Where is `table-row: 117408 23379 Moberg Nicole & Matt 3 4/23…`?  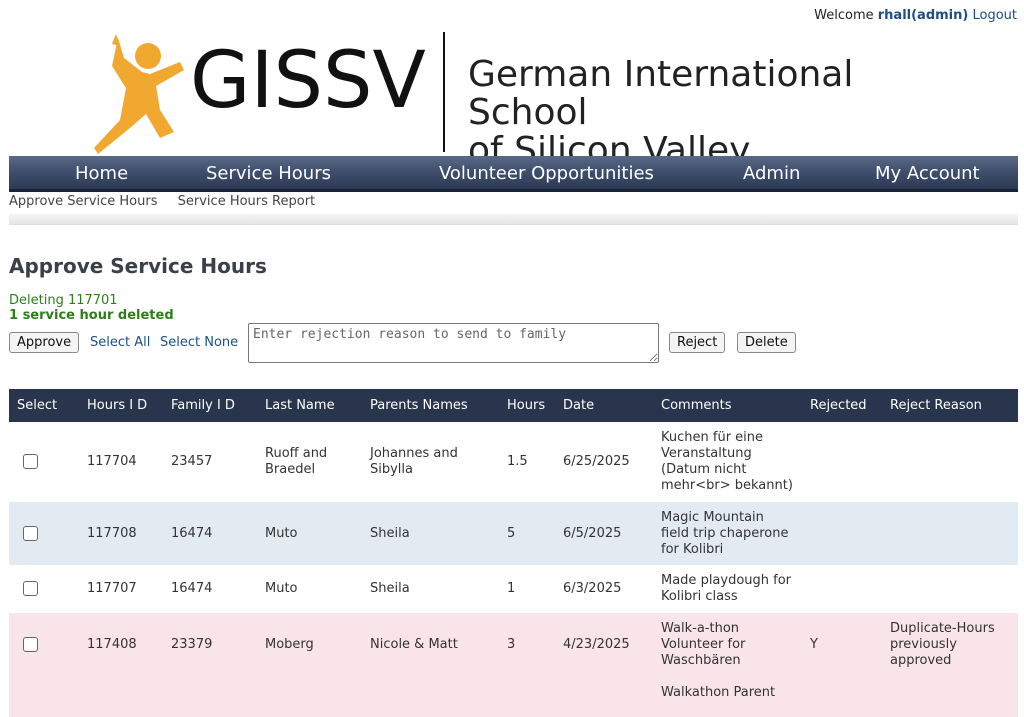
table-row: 117408 23379 Moberg Nicole & Matt 3 4/23… is located at coordinates (513, 645).